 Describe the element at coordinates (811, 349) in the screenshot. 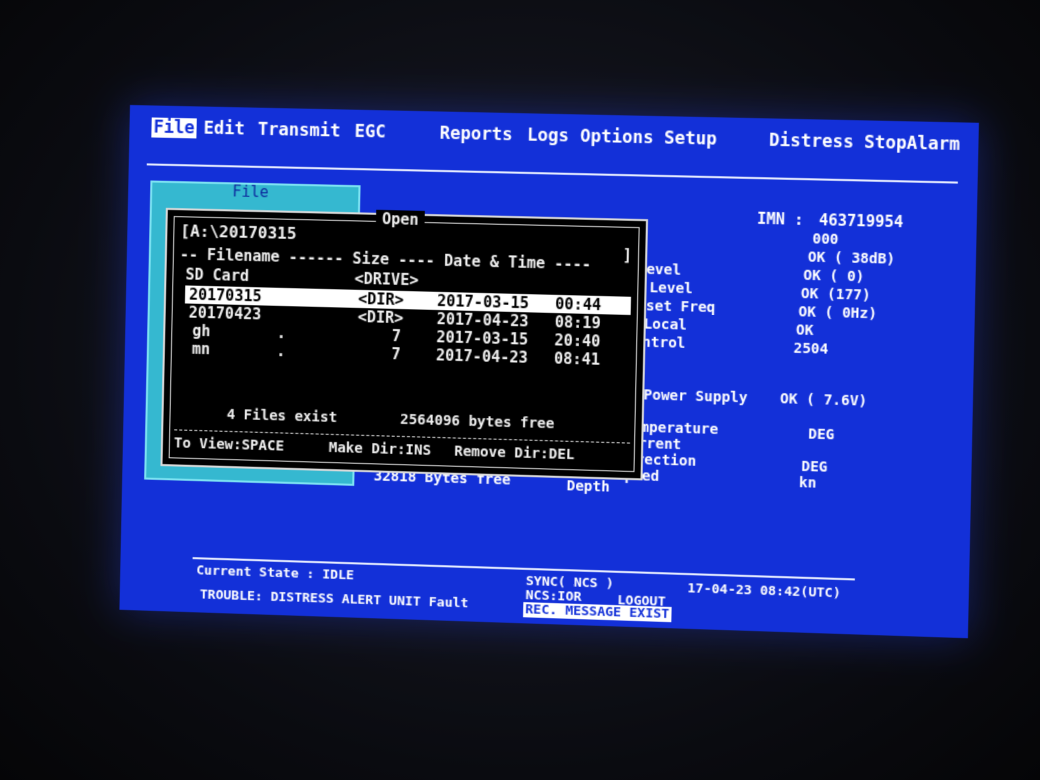

I see `control-value-2504: 2504` at that location.